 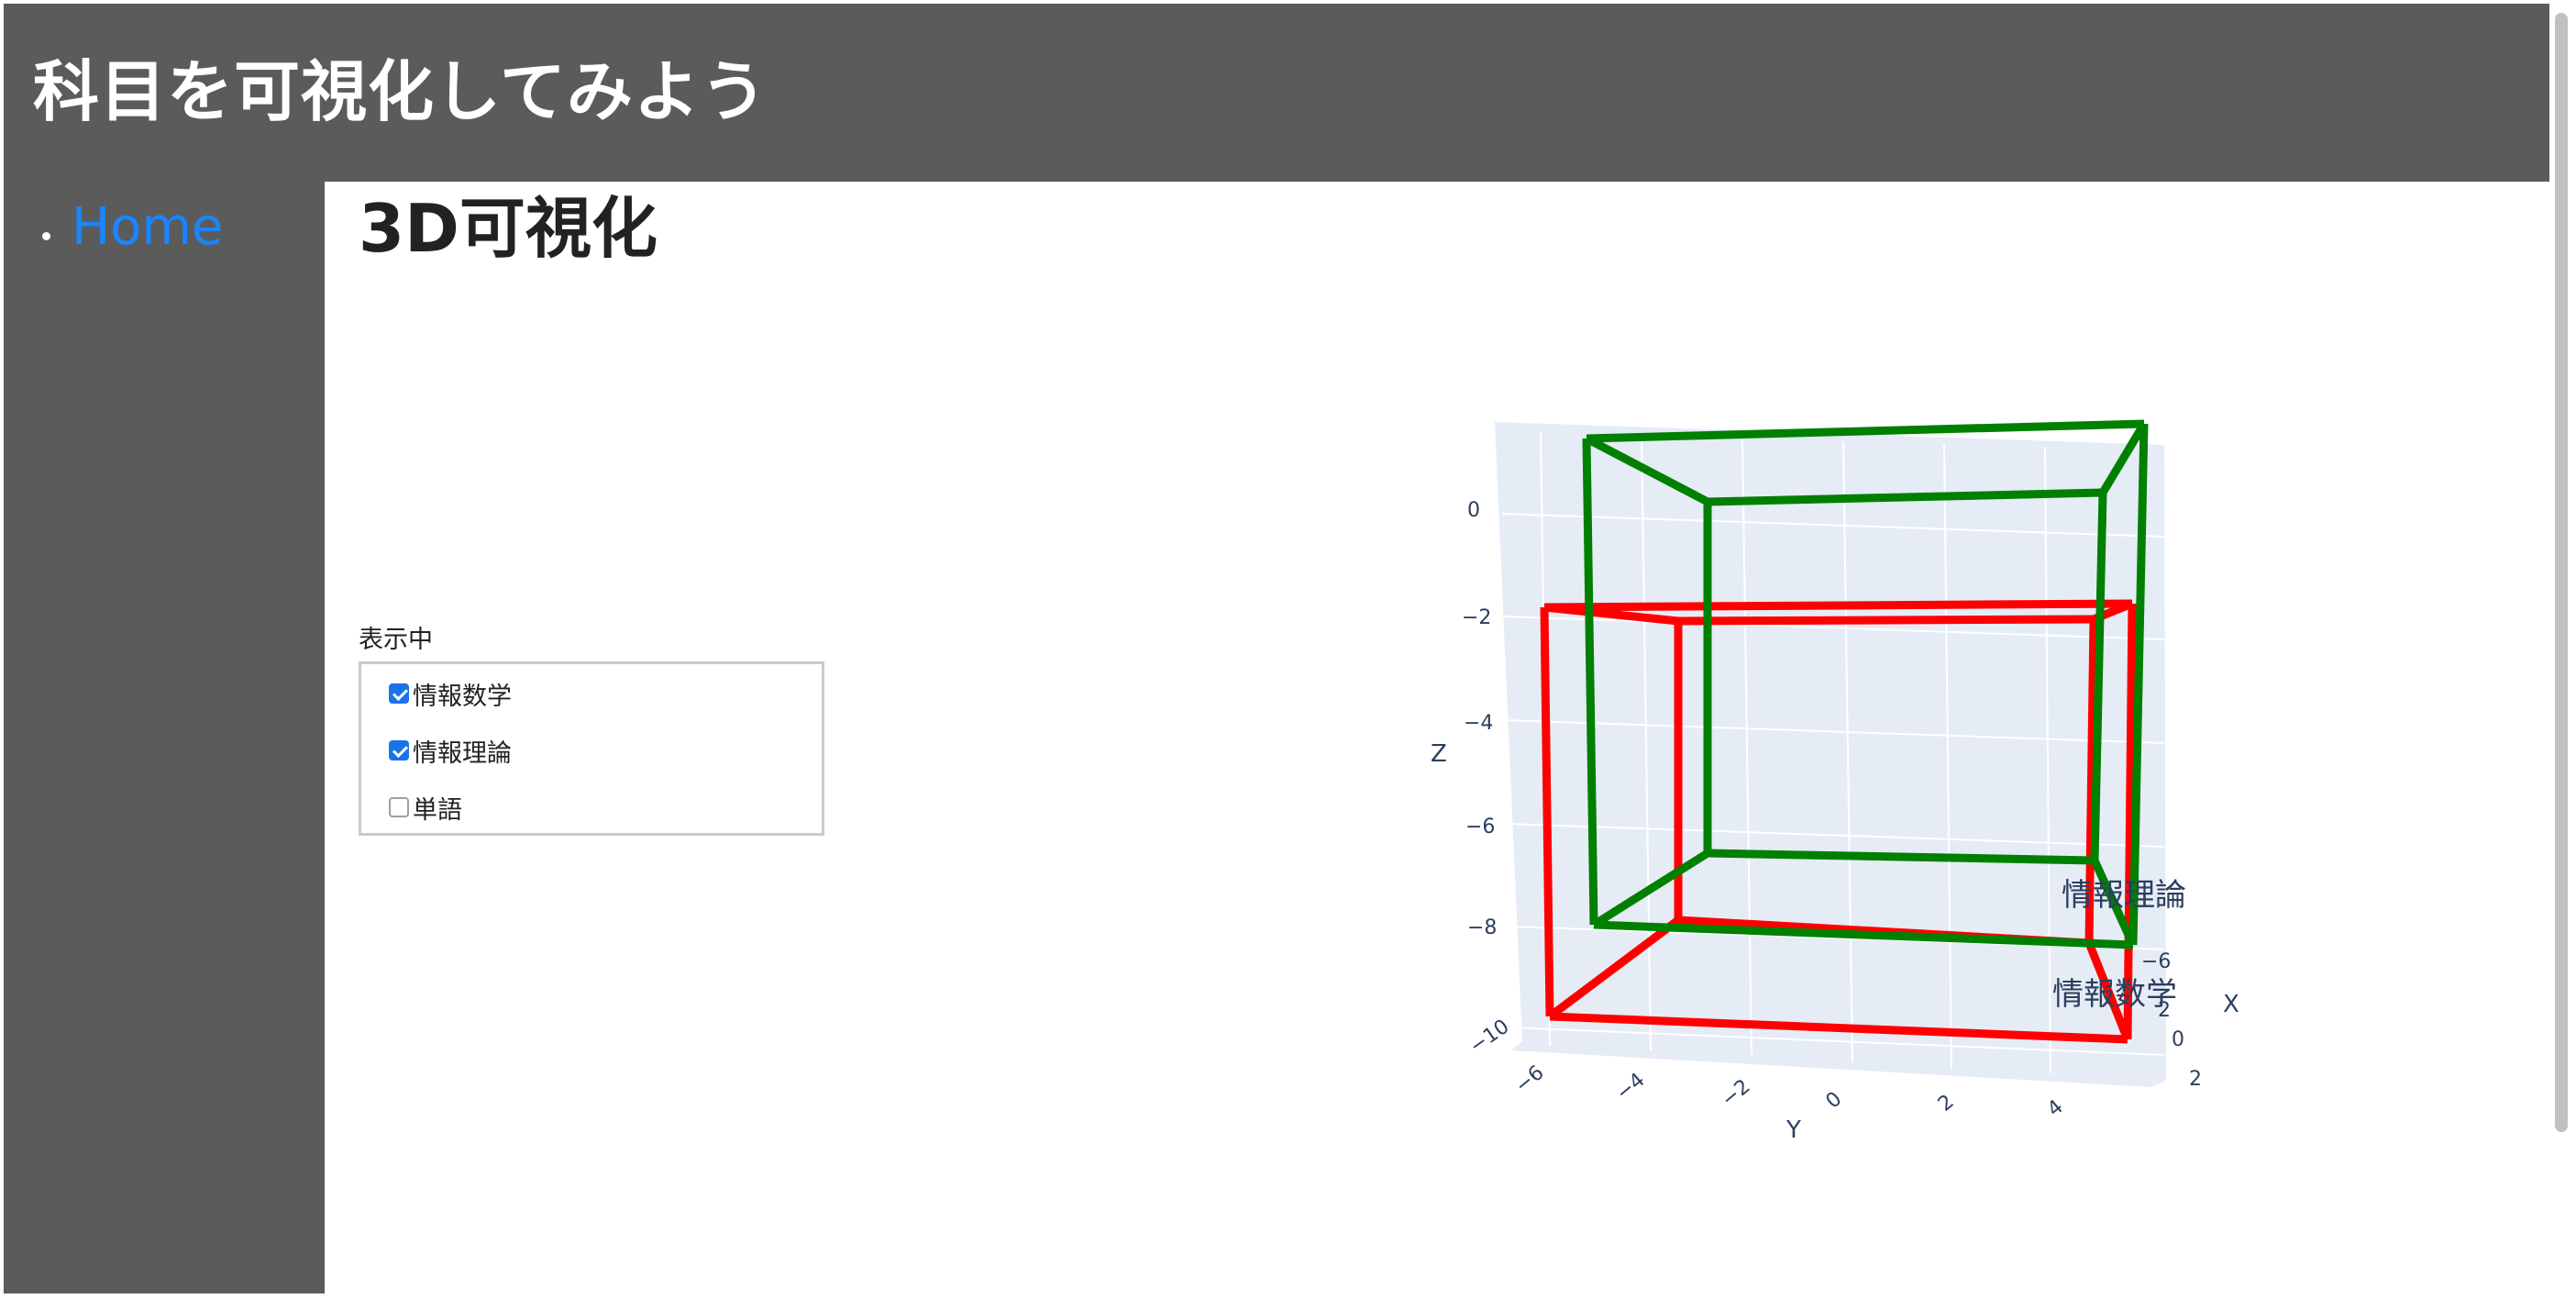 I want to click on option-label: 情報理論, so click(x=462, y=753).